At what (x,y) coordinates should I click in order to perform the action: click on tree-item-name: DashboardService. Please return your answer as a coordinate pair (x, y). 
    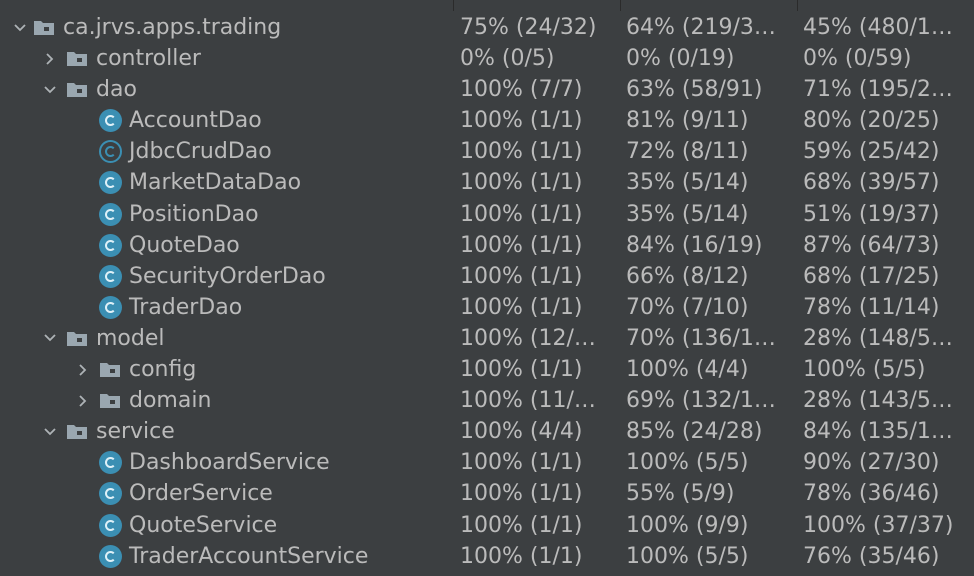
    Looking at the image, I should click on (214, 462).